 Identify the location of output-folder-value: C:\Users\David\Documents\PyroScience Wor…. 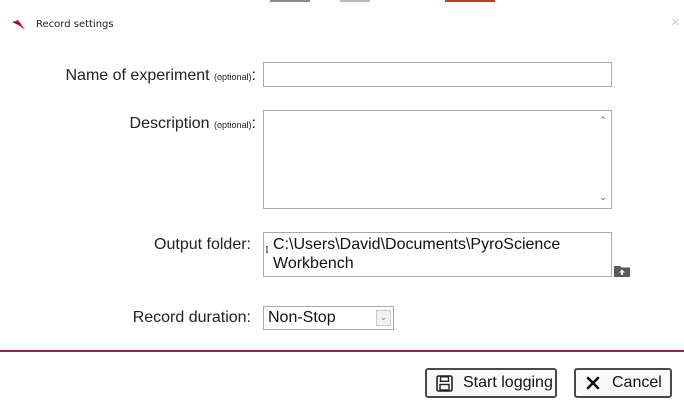
(417, 254).